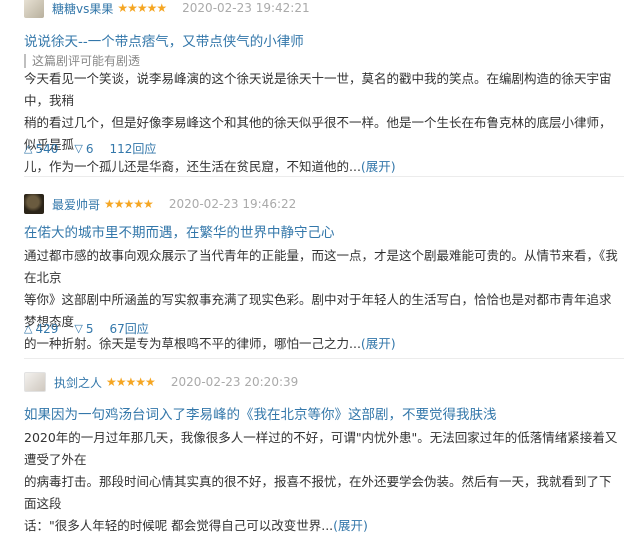 Image resolution: width=640 pixels, height=537 pixels. Describe the element at coordinates (78, 382) in the screenshot. I see `author-name: 执剑之人` at that location.